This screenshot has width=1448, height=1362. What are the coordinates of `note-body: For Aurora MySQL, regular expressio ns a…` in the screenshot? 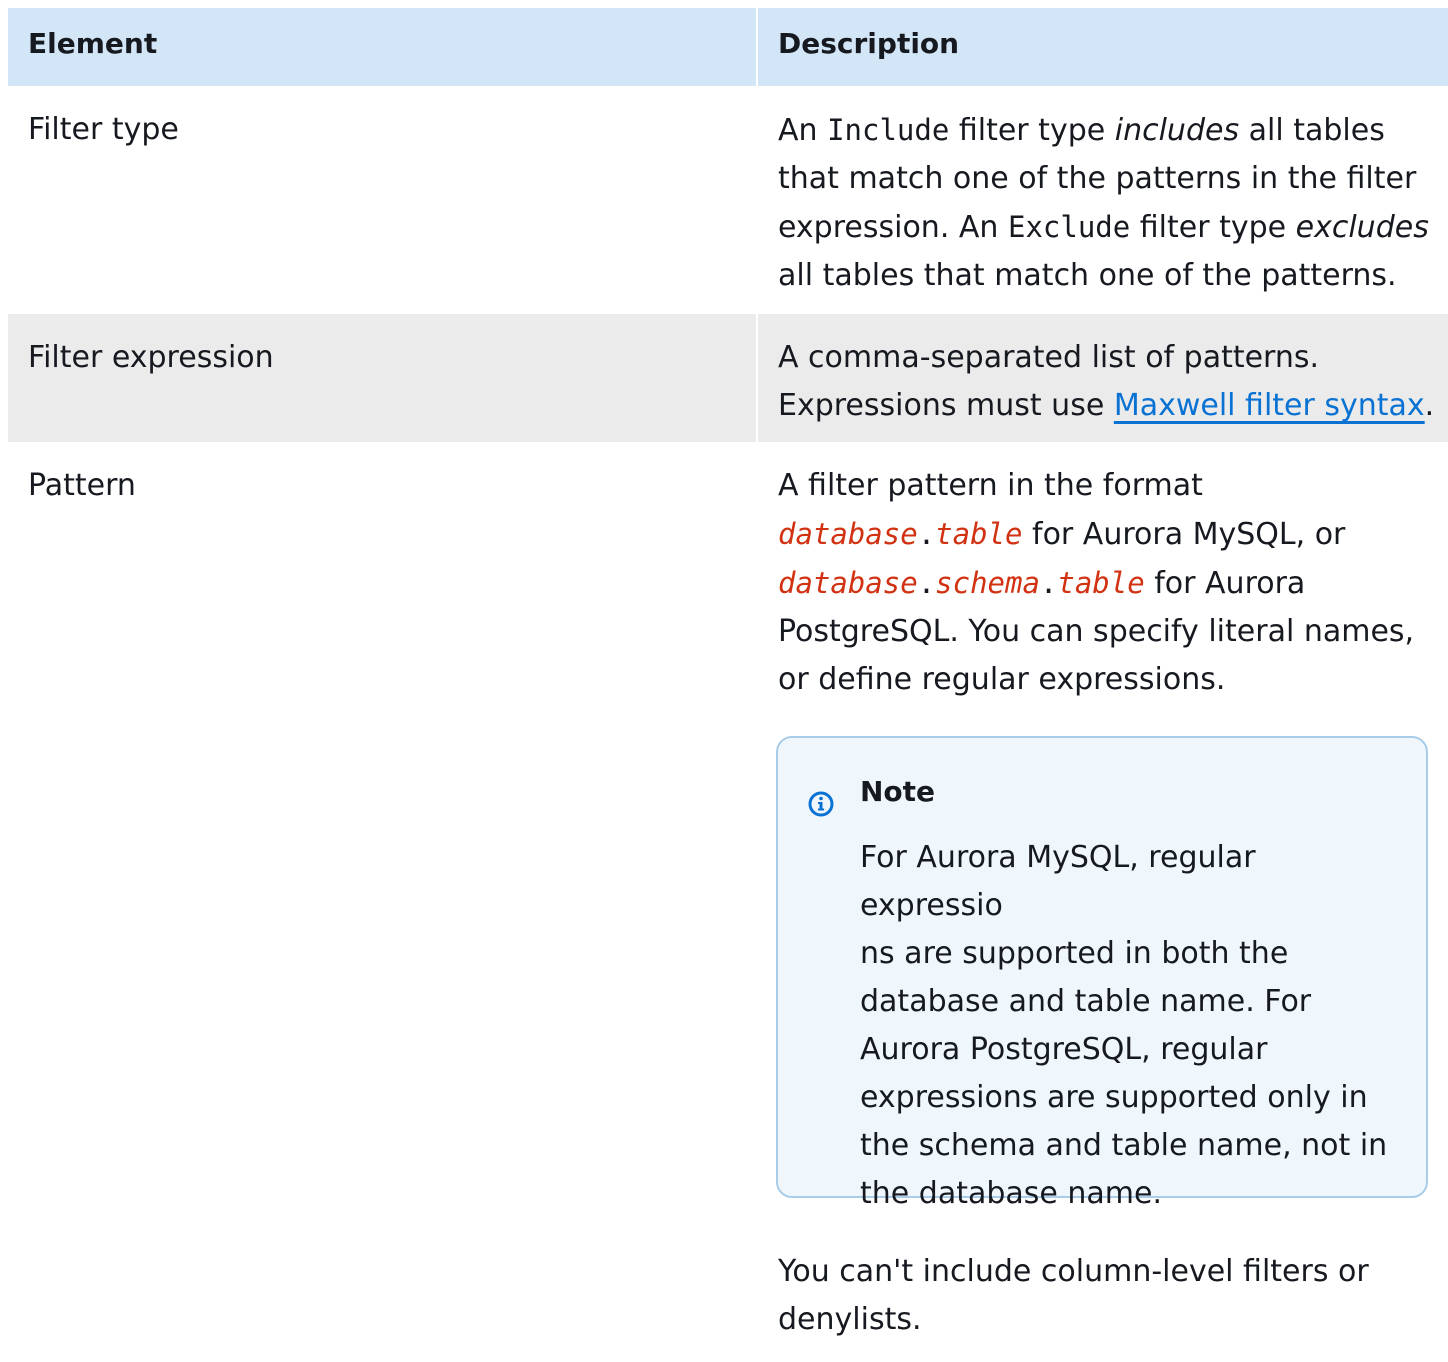 It's located at (1130, 1026).